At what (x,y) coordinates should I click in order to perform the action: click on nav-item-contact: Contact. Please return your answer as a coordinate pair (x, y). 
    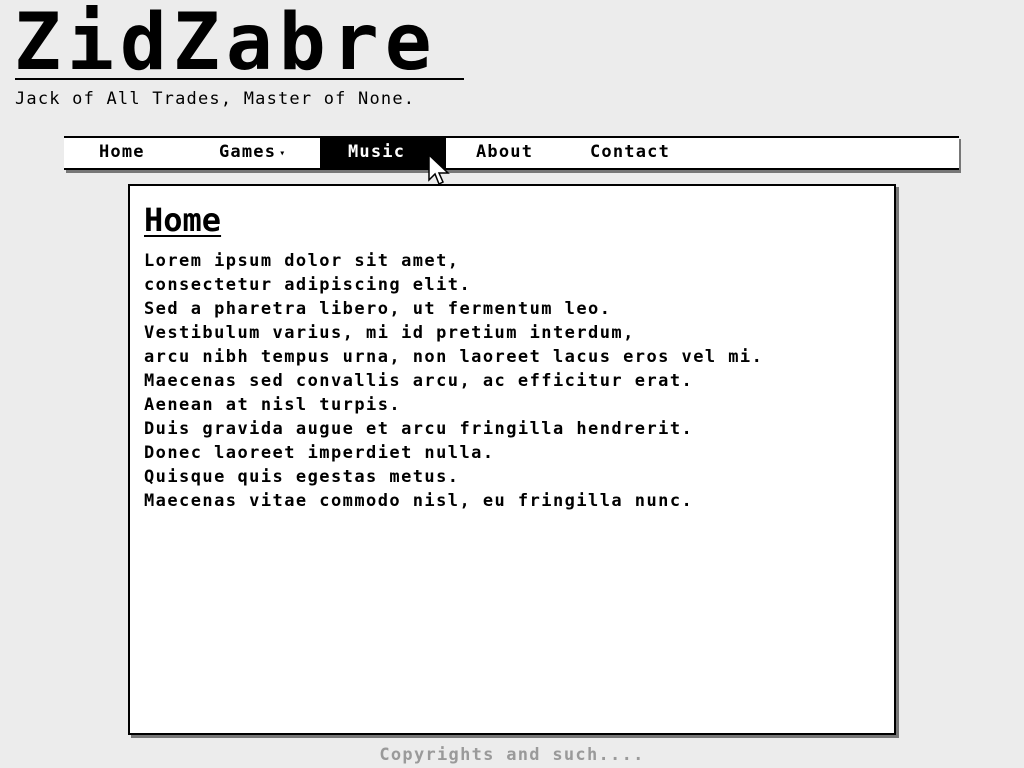
    Looking at the image, I should click on (630, 153).